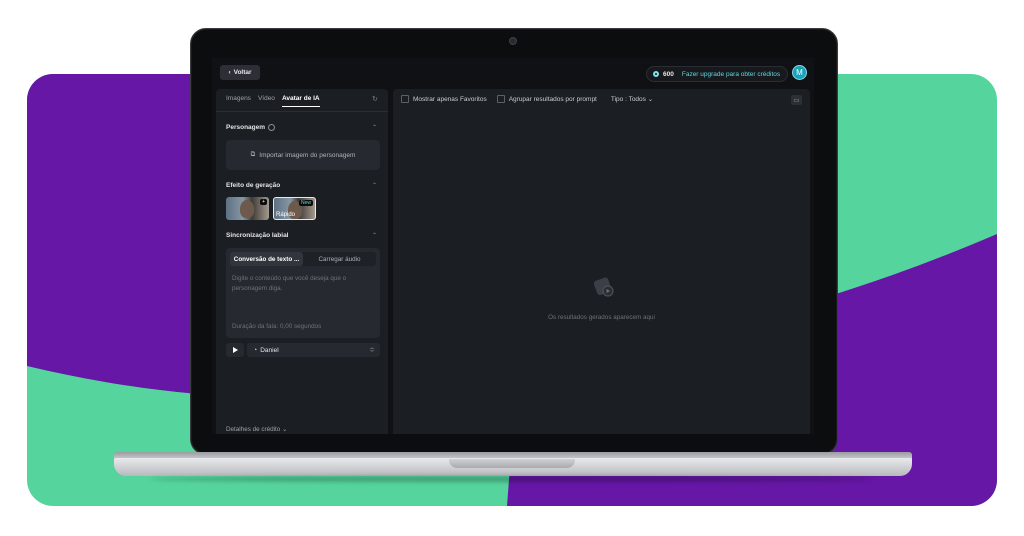 This screenshot has height=536, width=1024. What do you see at coordinates (552, 99) in the screenshot?
I see `group-label: Agrupar resultados por prompt` at bounding box center [552, 99].